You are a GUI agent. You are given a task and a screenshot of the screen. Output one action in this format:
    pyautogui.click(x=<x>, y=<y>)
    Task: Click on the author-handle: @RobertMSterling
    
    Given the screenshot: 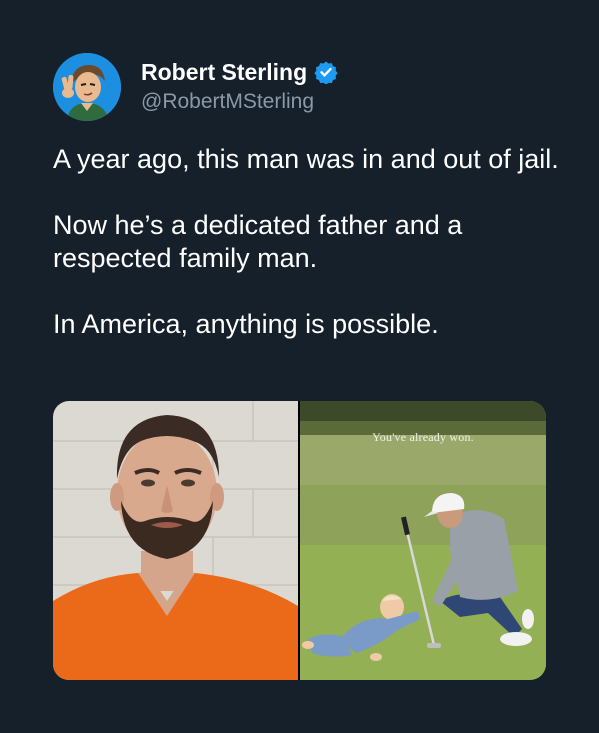 What is the action you would take?
    pyautogui.click(x=239, y=102)
    